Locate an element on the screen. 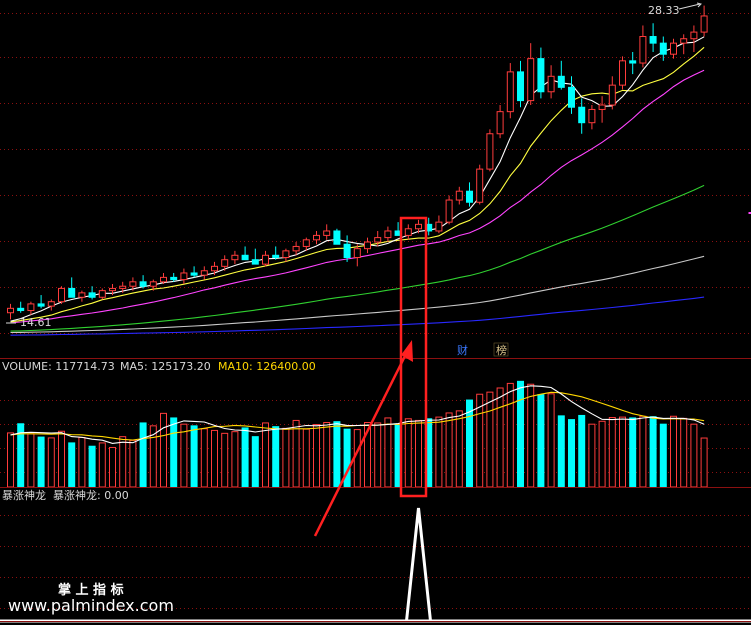  volume-ma10: MA10: 126400.00 is located at coordinates (267, 366).